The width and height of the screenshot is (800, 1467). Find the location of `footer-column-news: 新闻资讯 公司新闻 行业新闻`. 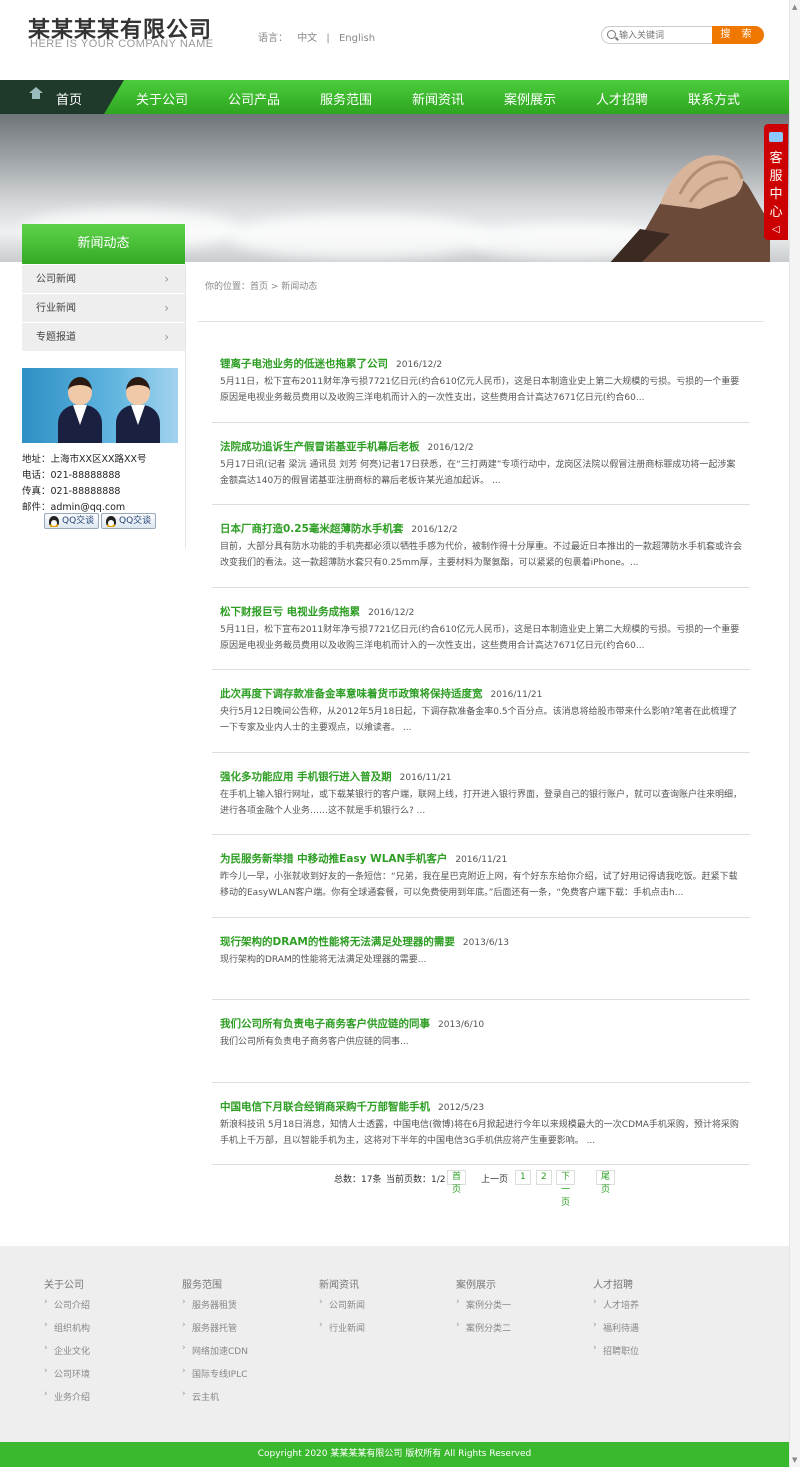

footer-column-news: 新闻资讯 公司新闻 行业新闻 is located at coordinates (342, 1310).